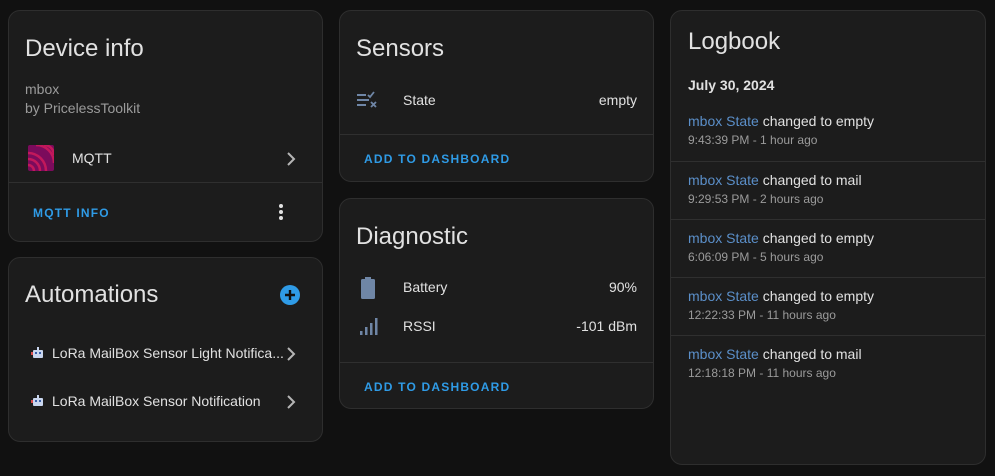 This screenshot has height=476, width=995. I want to click on device-info-title: Device info, so click(84, 48).